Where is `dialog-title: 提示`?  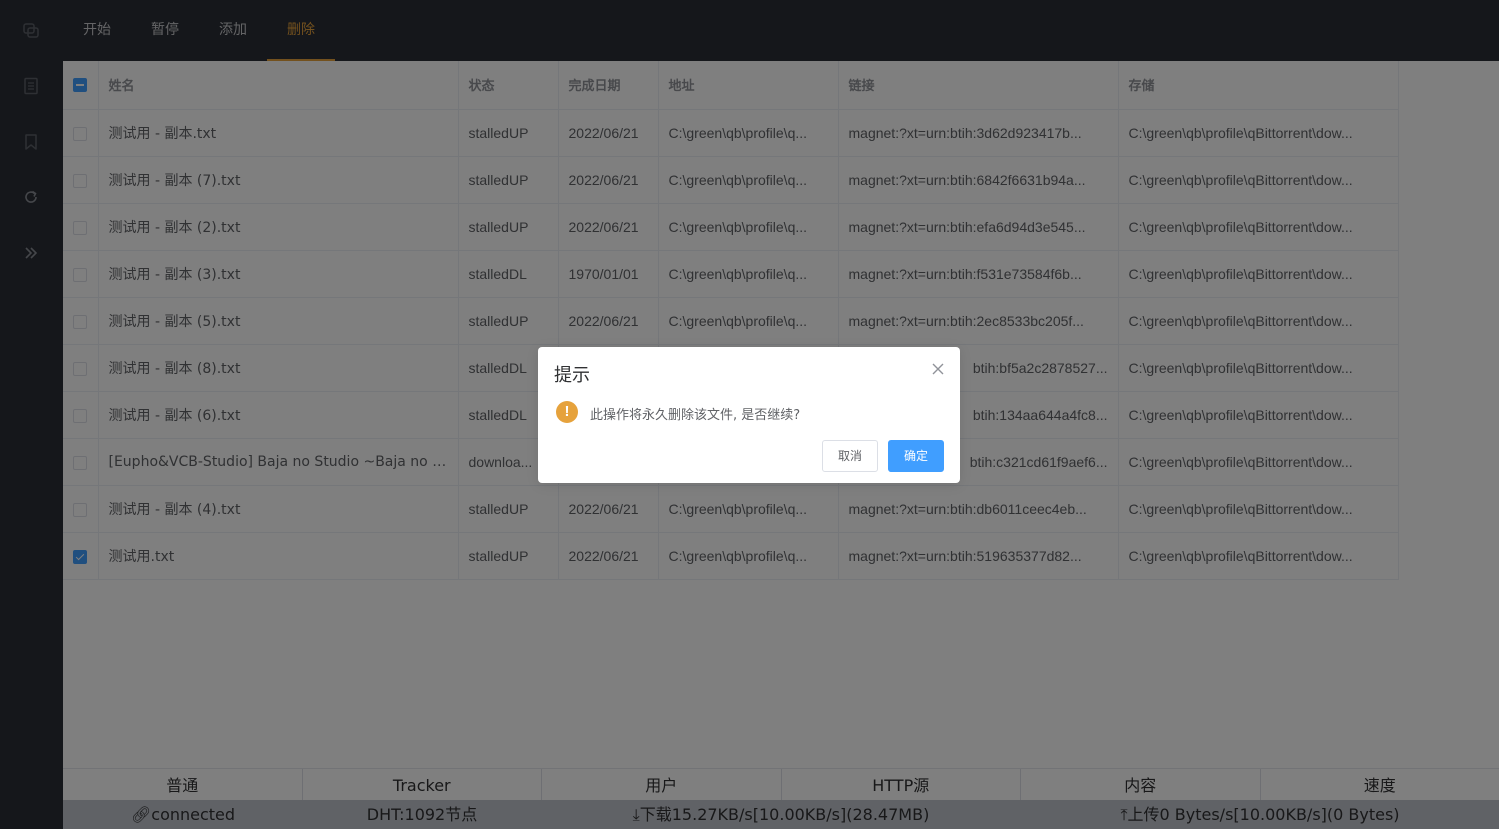
dialog-title: 提示 is located at coordinates (572, 375).